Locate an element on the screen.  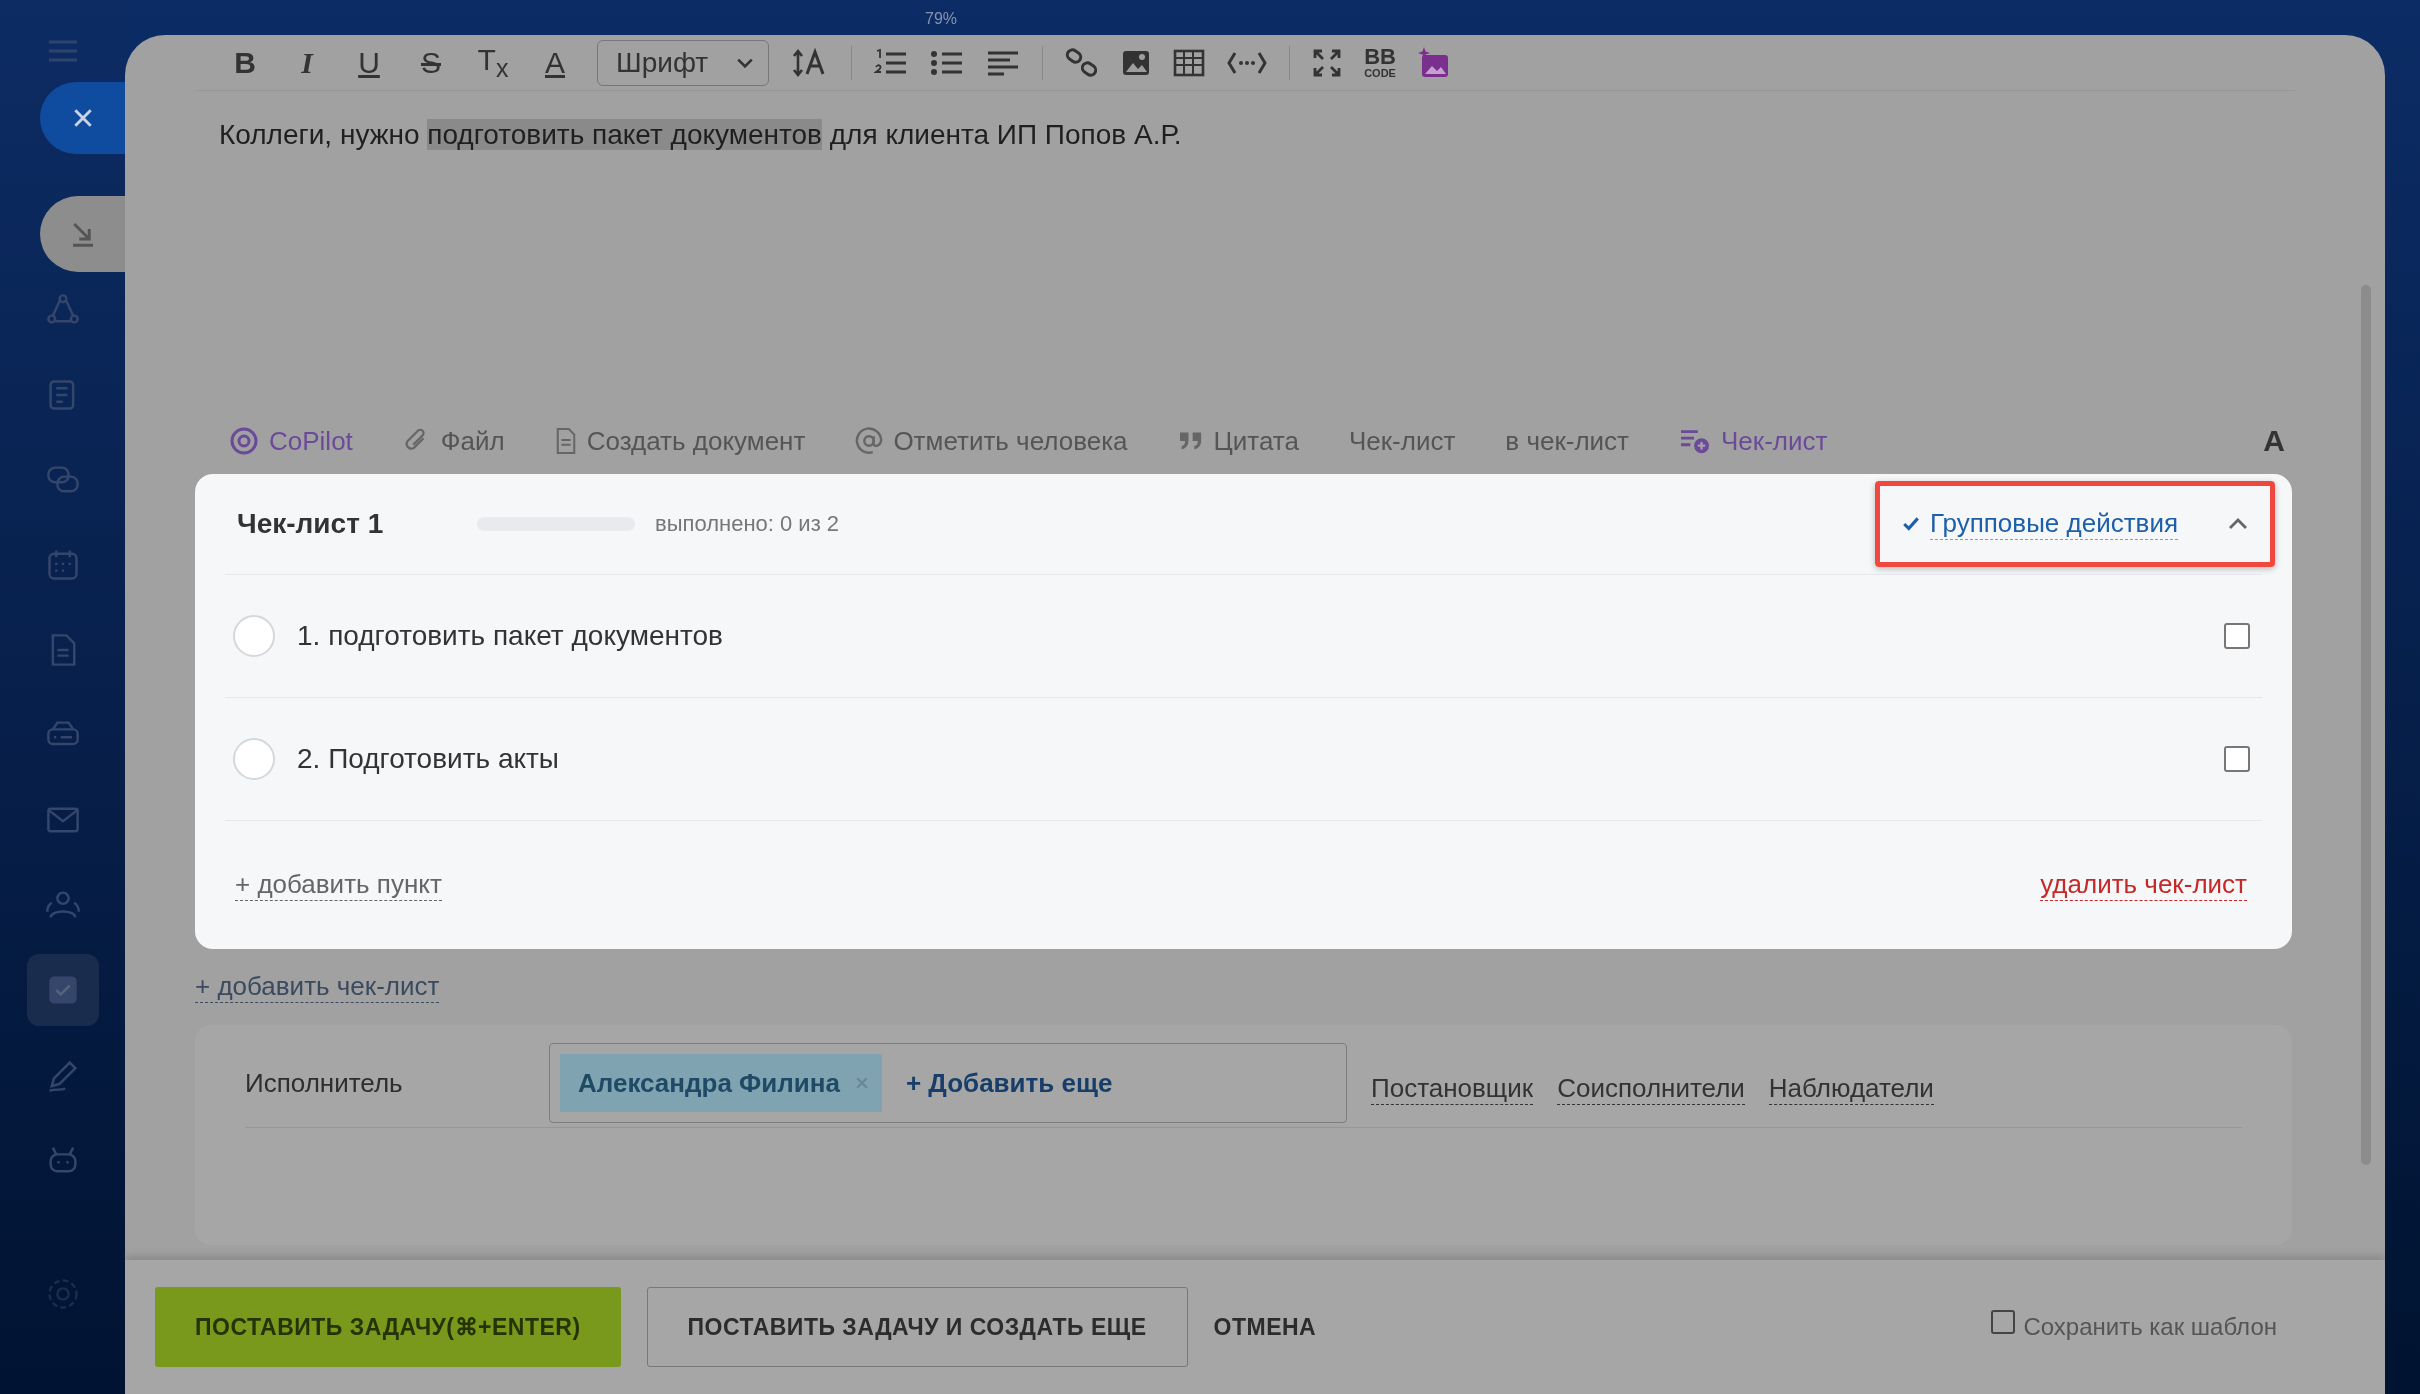
add-more-link: + Добавить еще is located at coordinates (1009, 1083).